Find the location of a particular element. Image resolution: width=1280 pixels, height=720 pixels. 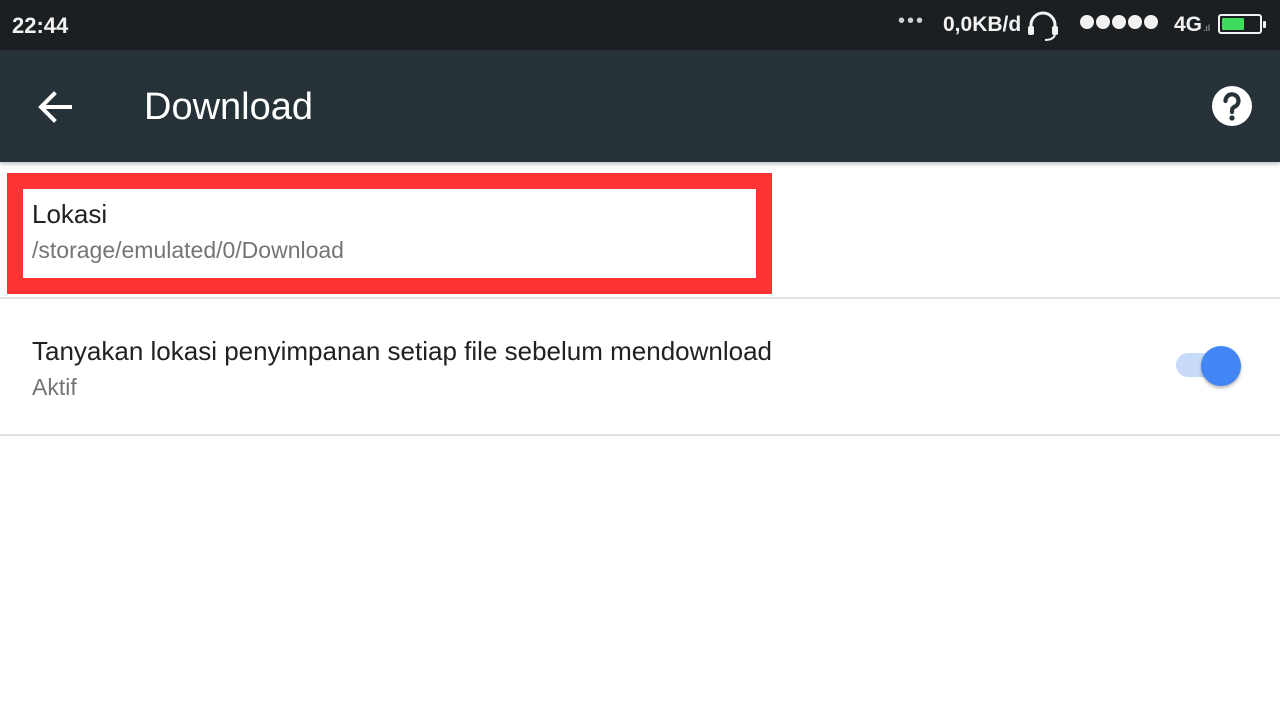

status-bar: 22:44 ••• 0,0KB/d 4G.ıl is located at coordinates (640, 25).